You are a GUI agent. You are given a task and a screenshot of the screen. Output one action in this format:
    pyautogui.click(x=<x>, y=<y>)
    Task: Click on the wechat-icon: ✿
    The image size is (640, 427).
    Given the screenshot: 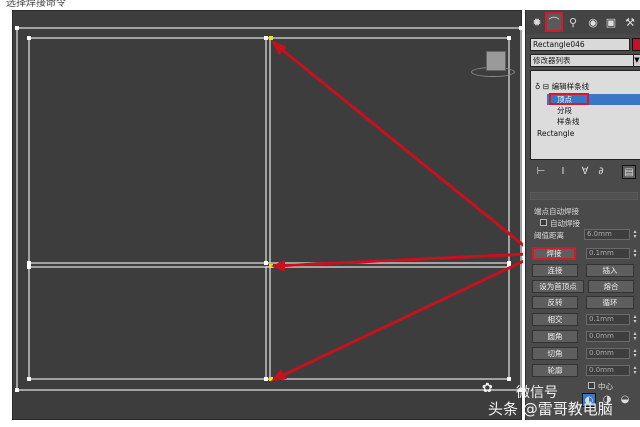 What is the action you would take?
    pyautogui.click(x=487, y=388)
    